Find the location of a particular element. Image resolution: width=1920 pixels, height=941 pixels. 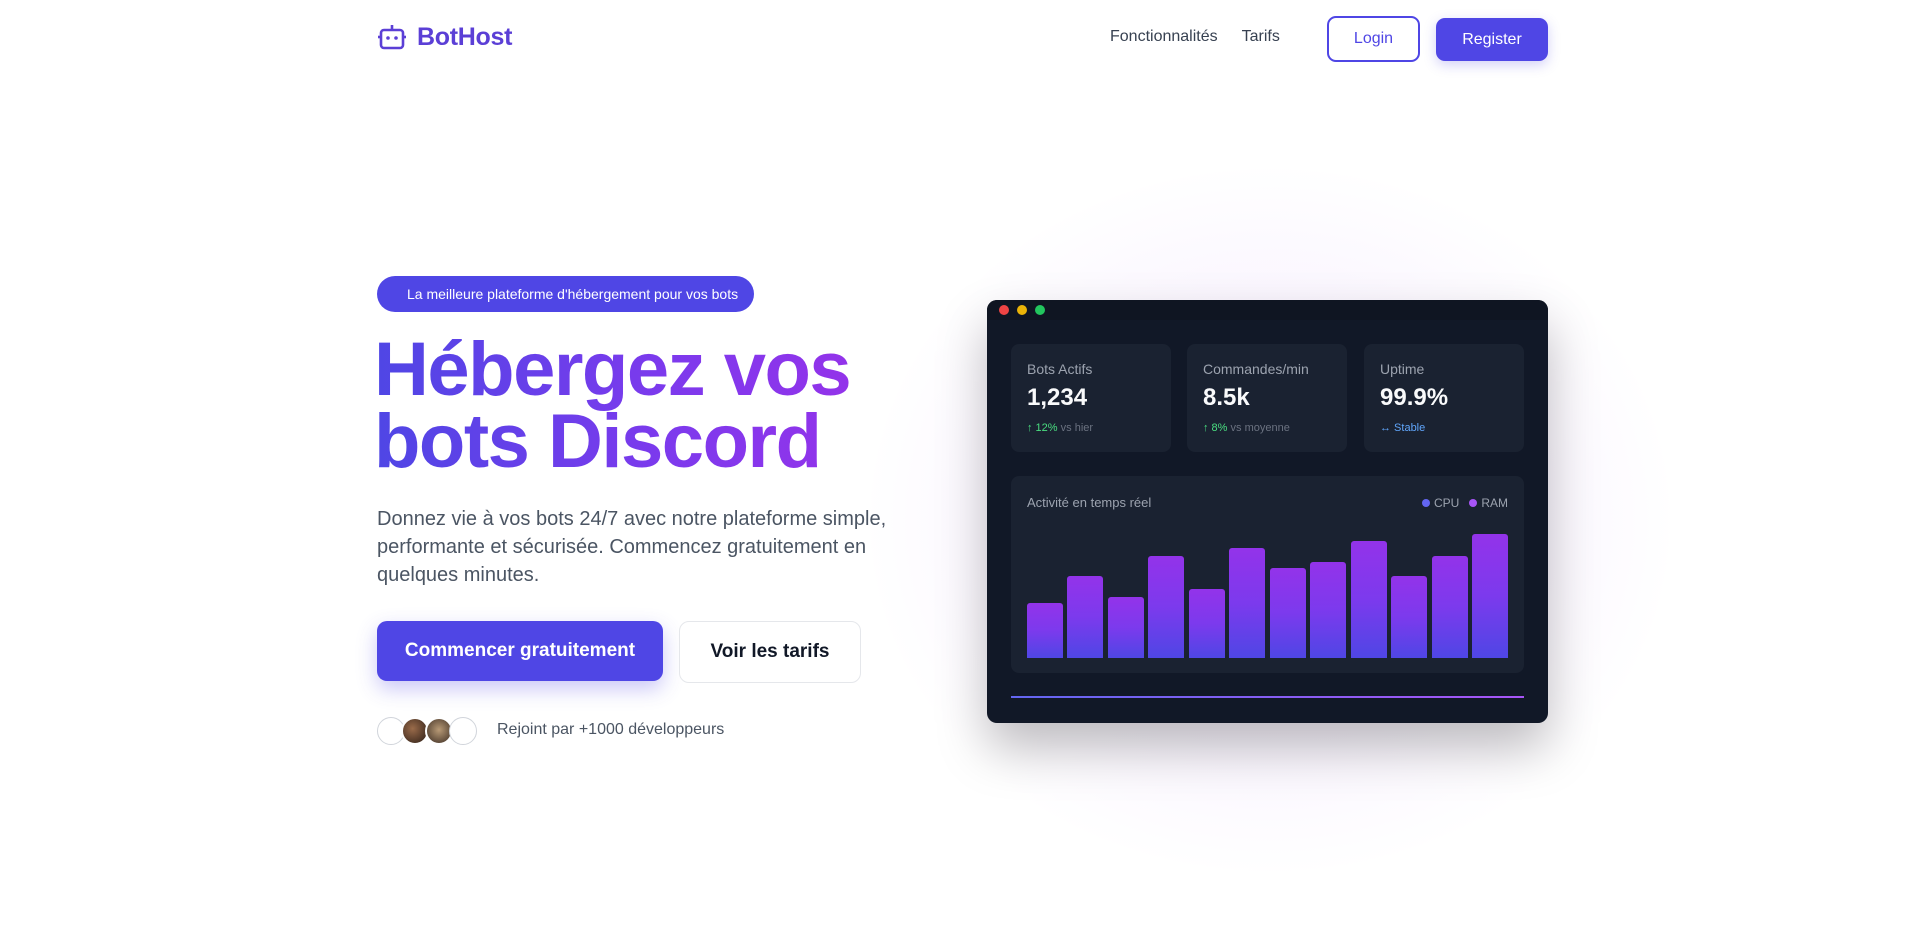

activity-title: Activité en temps réel is located at coordinates (1089, 502).